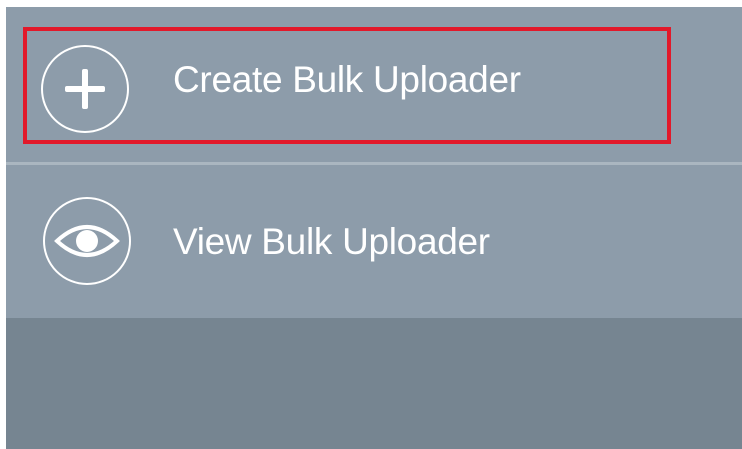 This screenshot has height=449, width=742. I want to click on create-bulk-uploader-label: Create Bulk Uploader, so click(347, 79).